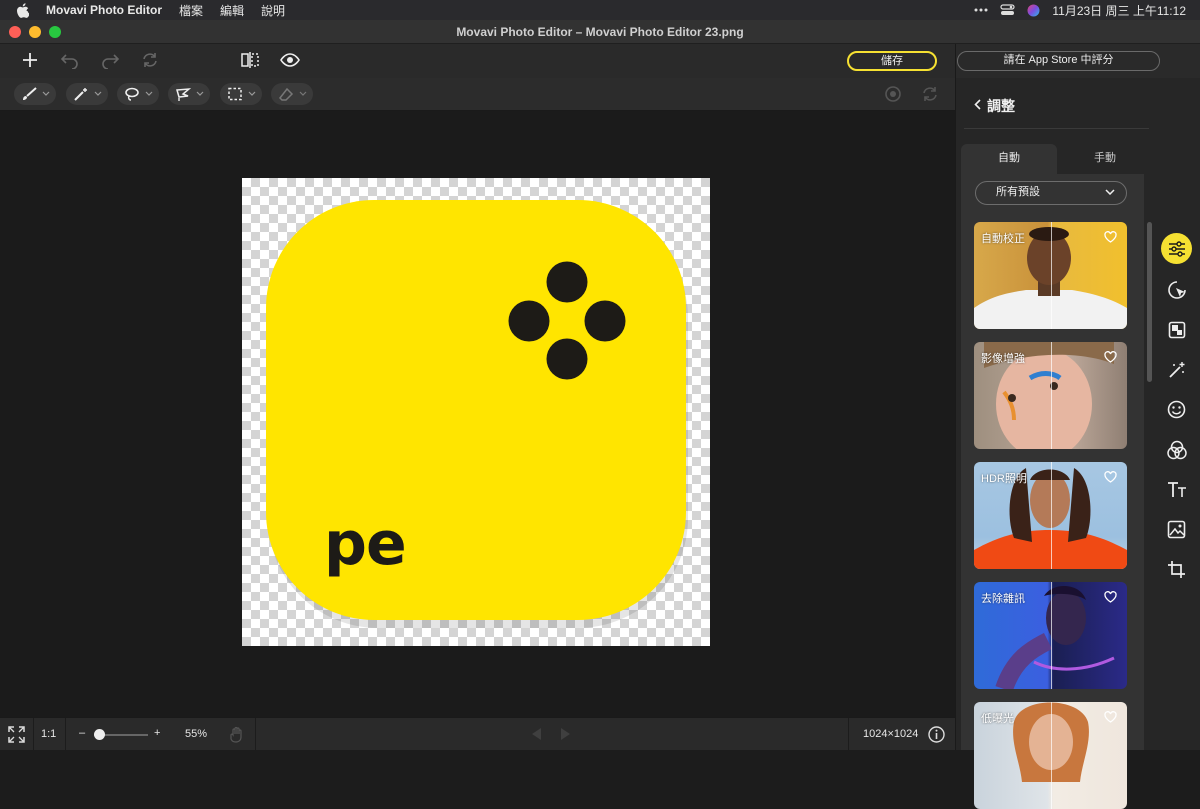 This screenshot has width=1200, height=809. I want to click on preset-card-label: 去除雜訊, so click(1003, 599).